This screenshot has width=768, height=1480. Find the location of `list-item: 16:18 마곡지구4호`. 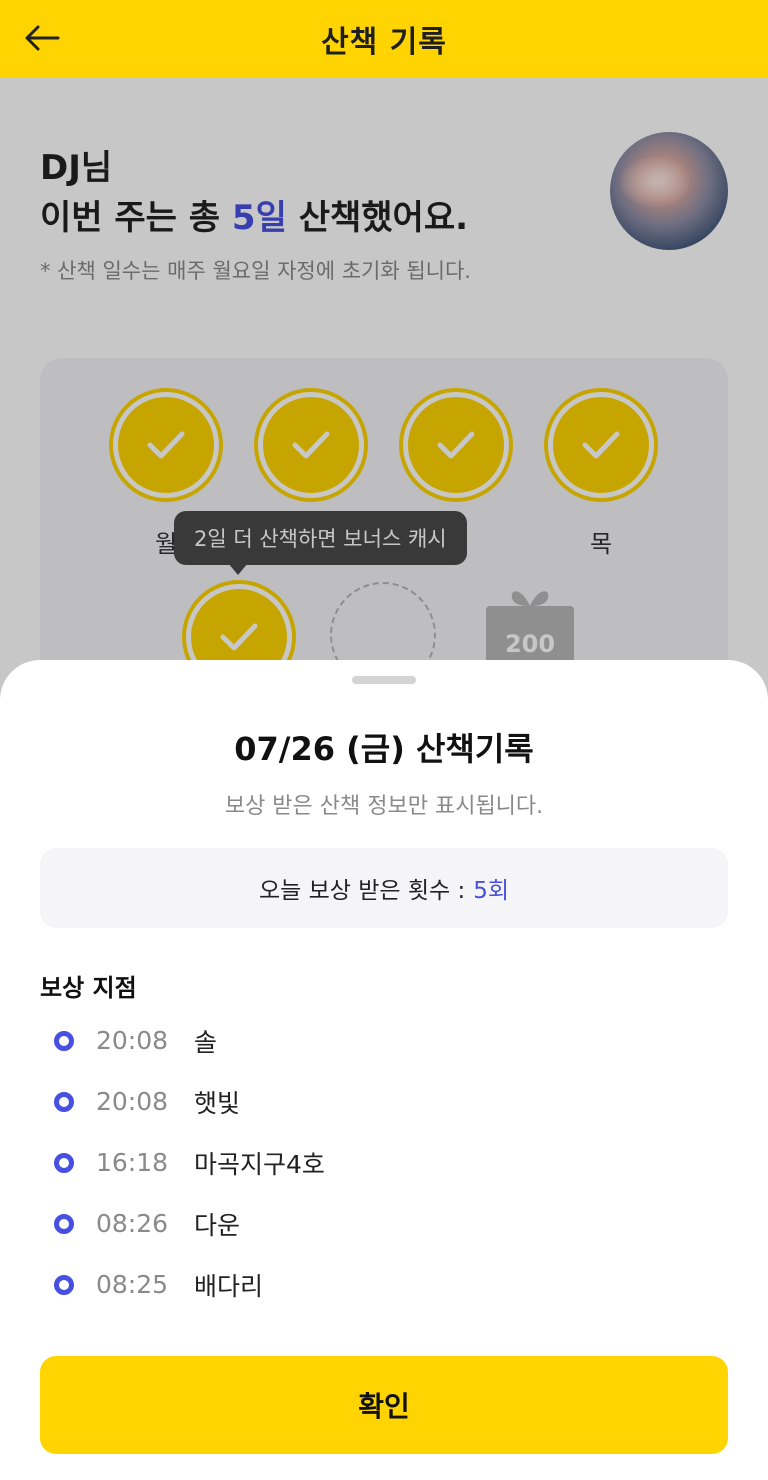

list-item: 16:18 마곡지구4호 is located at coordinates (384, 1162).